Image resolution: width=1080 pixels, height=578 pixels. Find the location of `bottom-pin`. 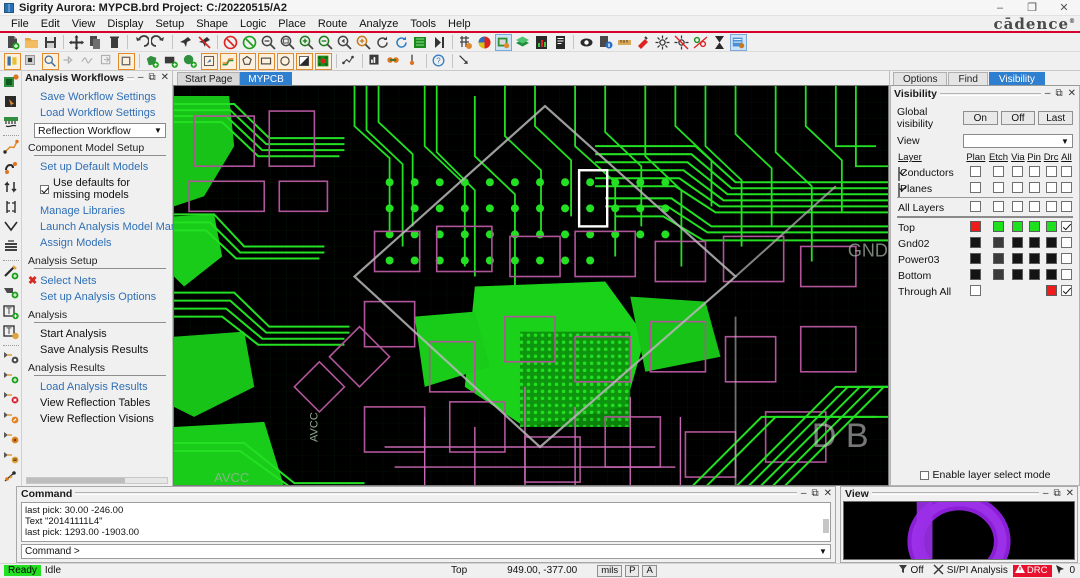

bottom-pin is located at coordinates (1034, 276).